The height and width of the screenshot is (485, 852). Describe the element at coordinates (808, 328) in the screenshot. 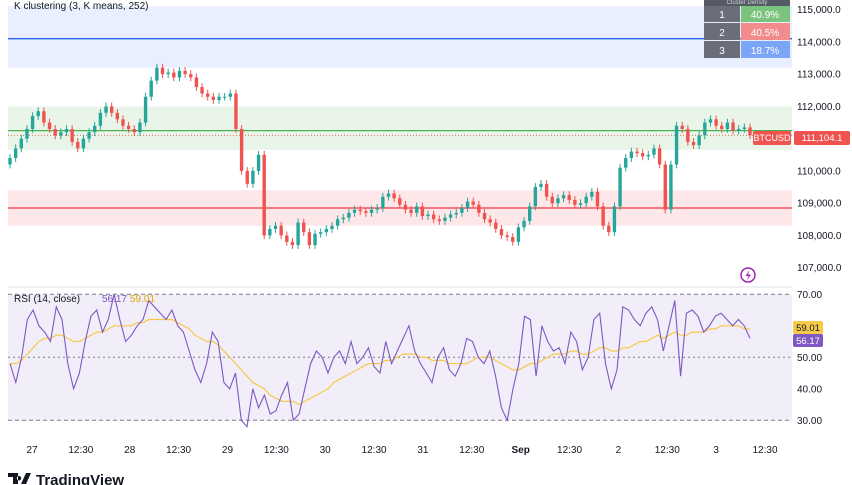

I see `rsi-ma-tag: 59.01` at that location.